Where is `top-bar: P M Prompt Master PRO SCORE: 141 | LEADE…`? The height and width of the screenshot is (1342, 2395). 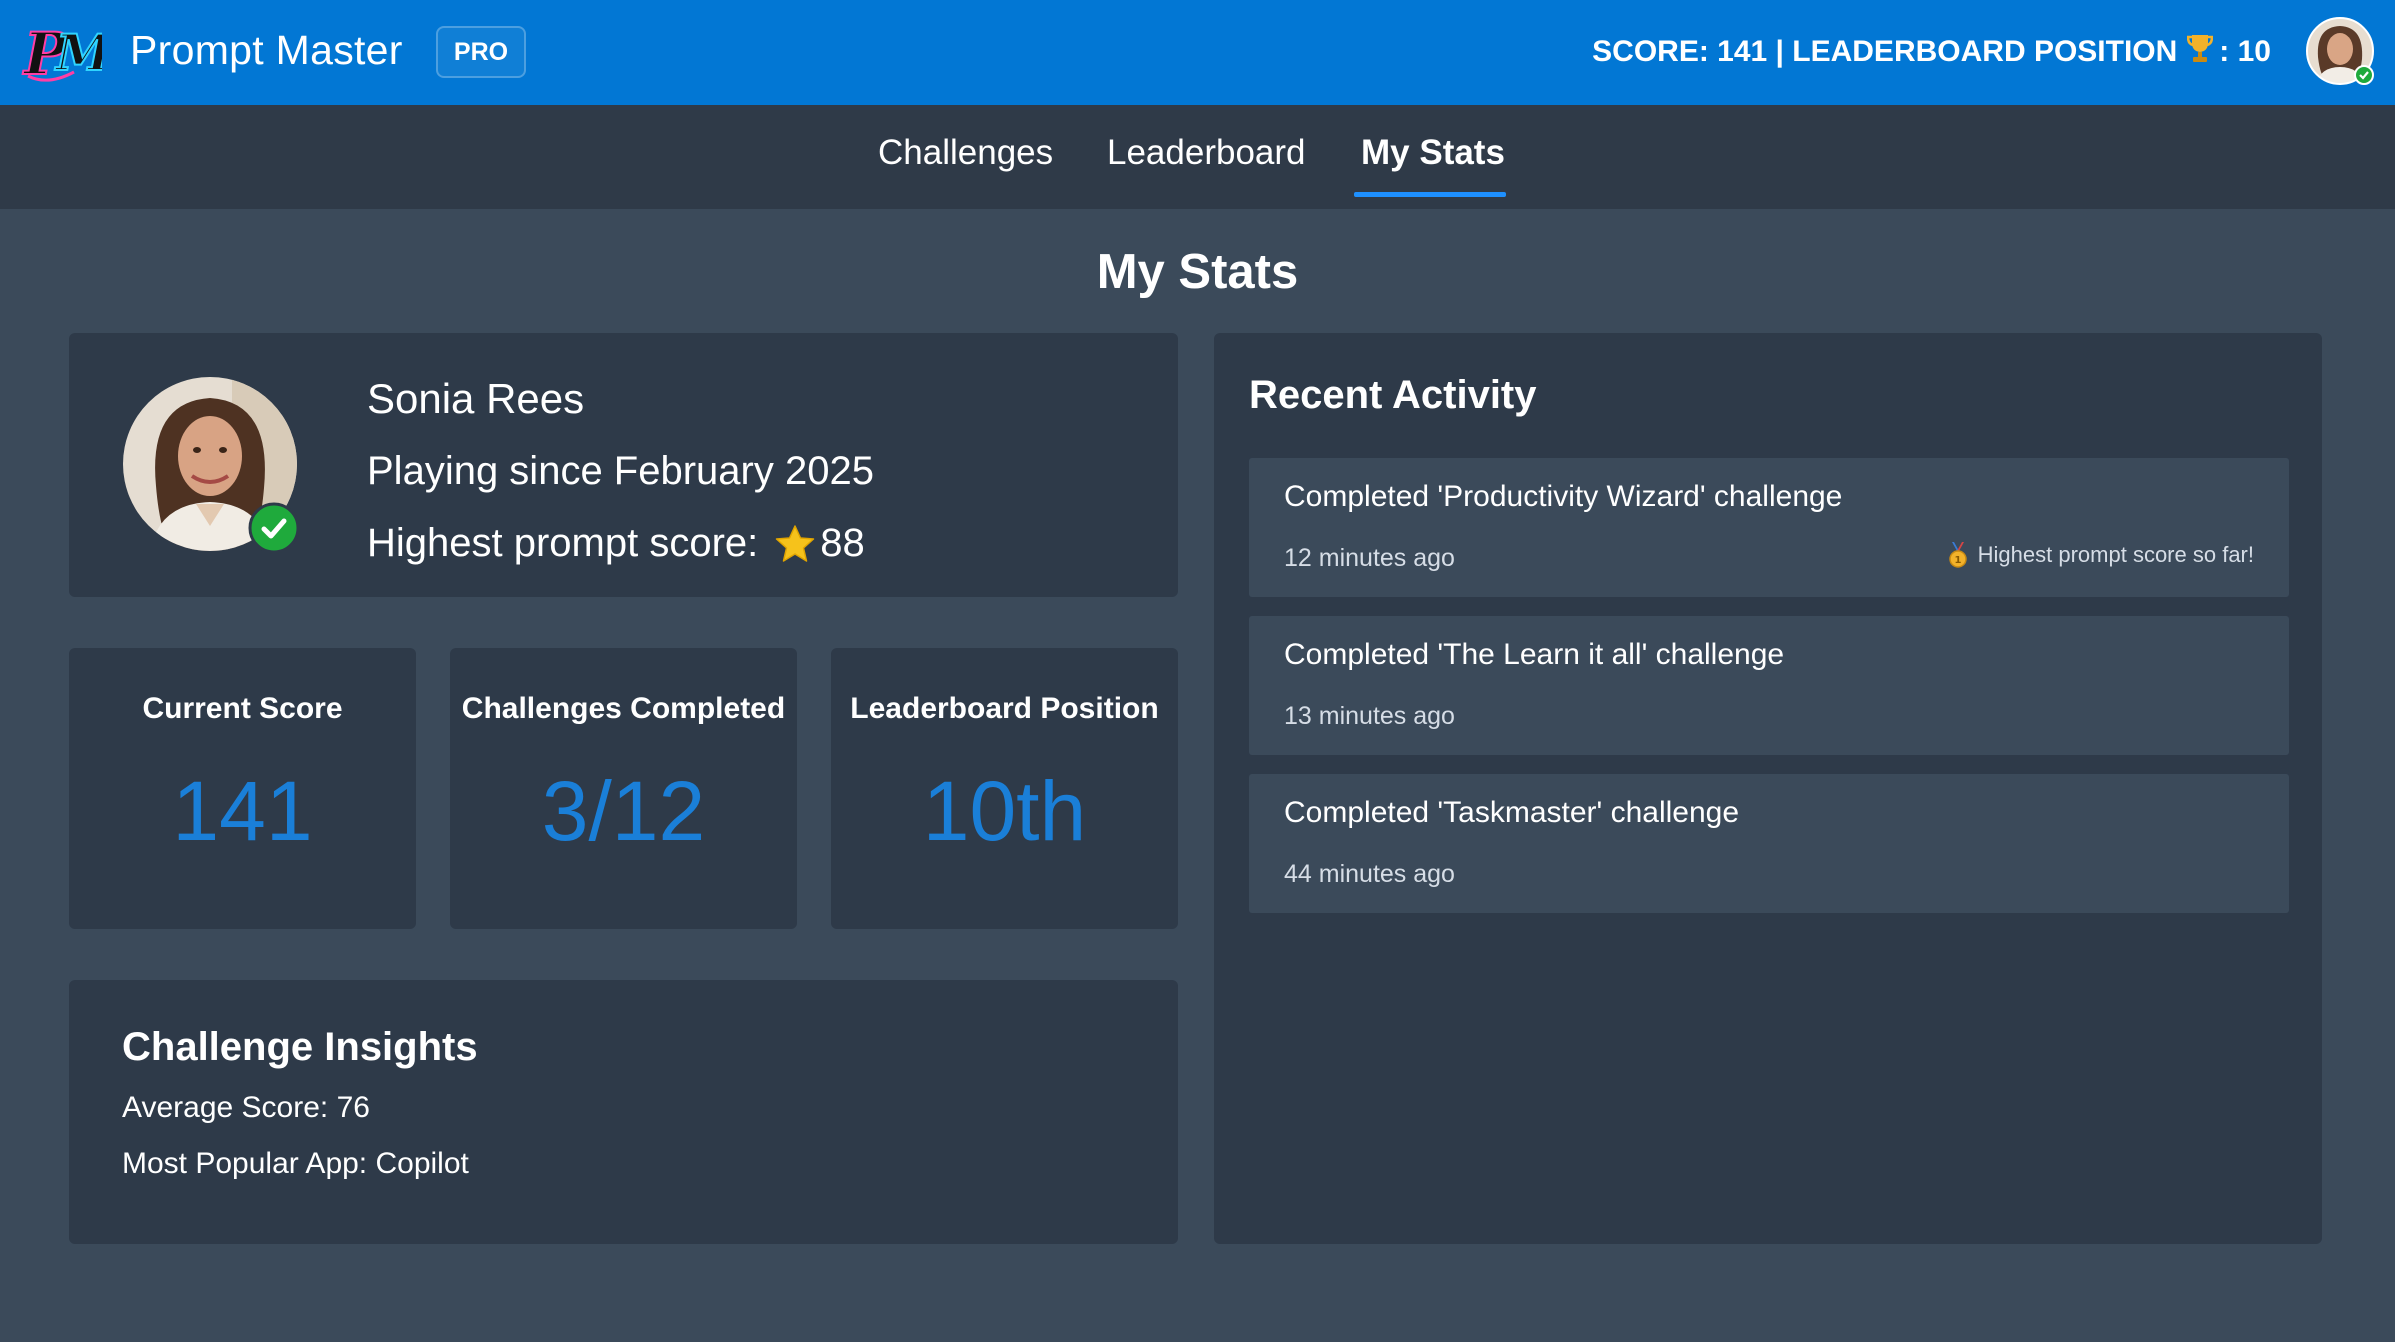 top-bar: P M Prompt Master PRO SCORE: 141 | LEADE… is located at coordinates (1197, 52).